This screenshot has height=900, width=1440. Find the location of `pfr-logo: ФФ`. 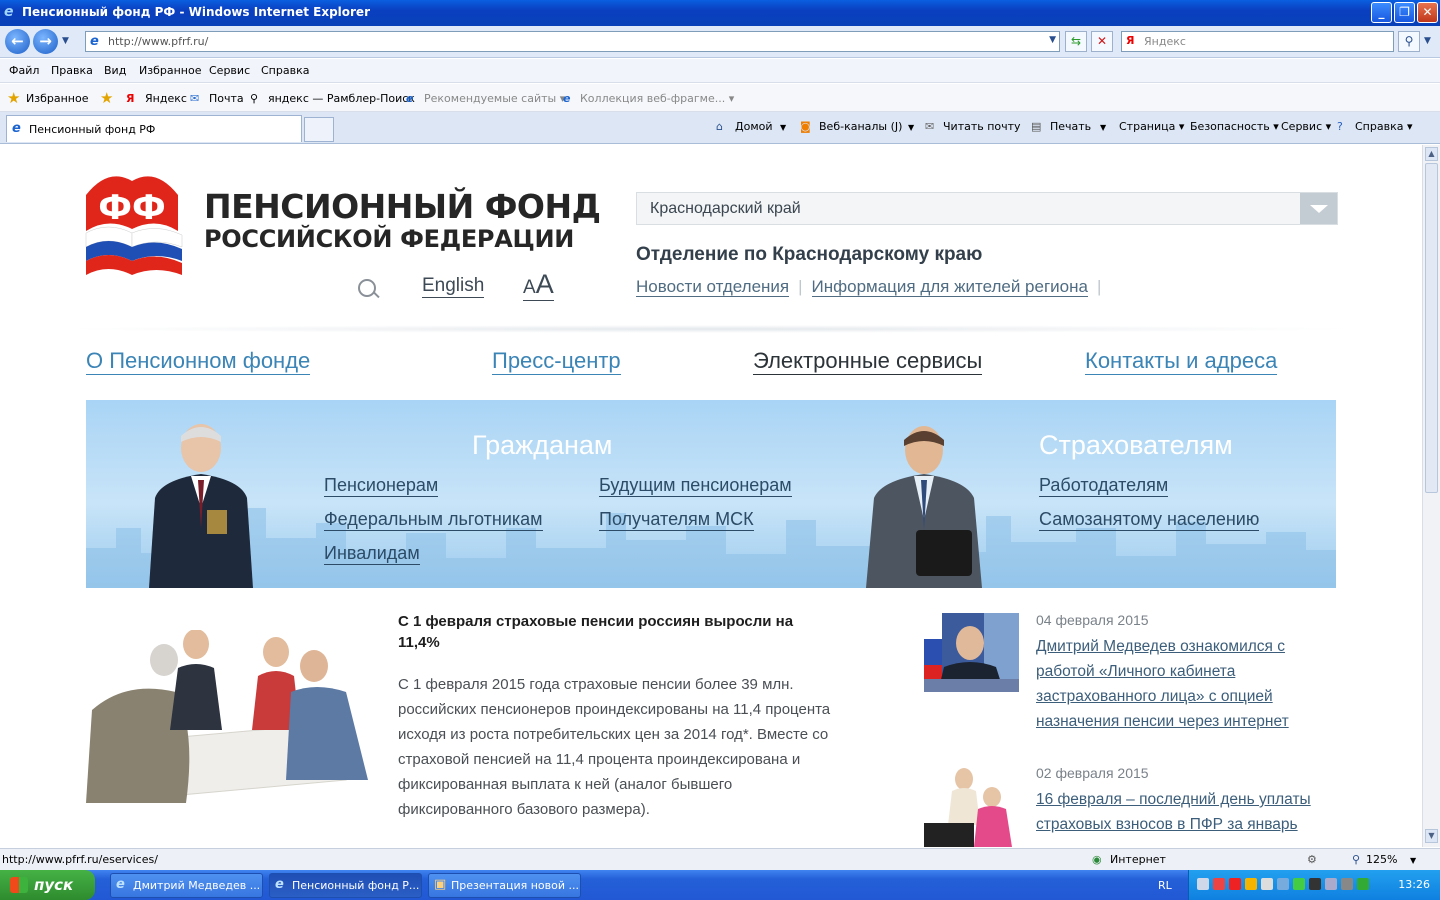

pfr-logo: ФФ is located at coordinates (132, 223).